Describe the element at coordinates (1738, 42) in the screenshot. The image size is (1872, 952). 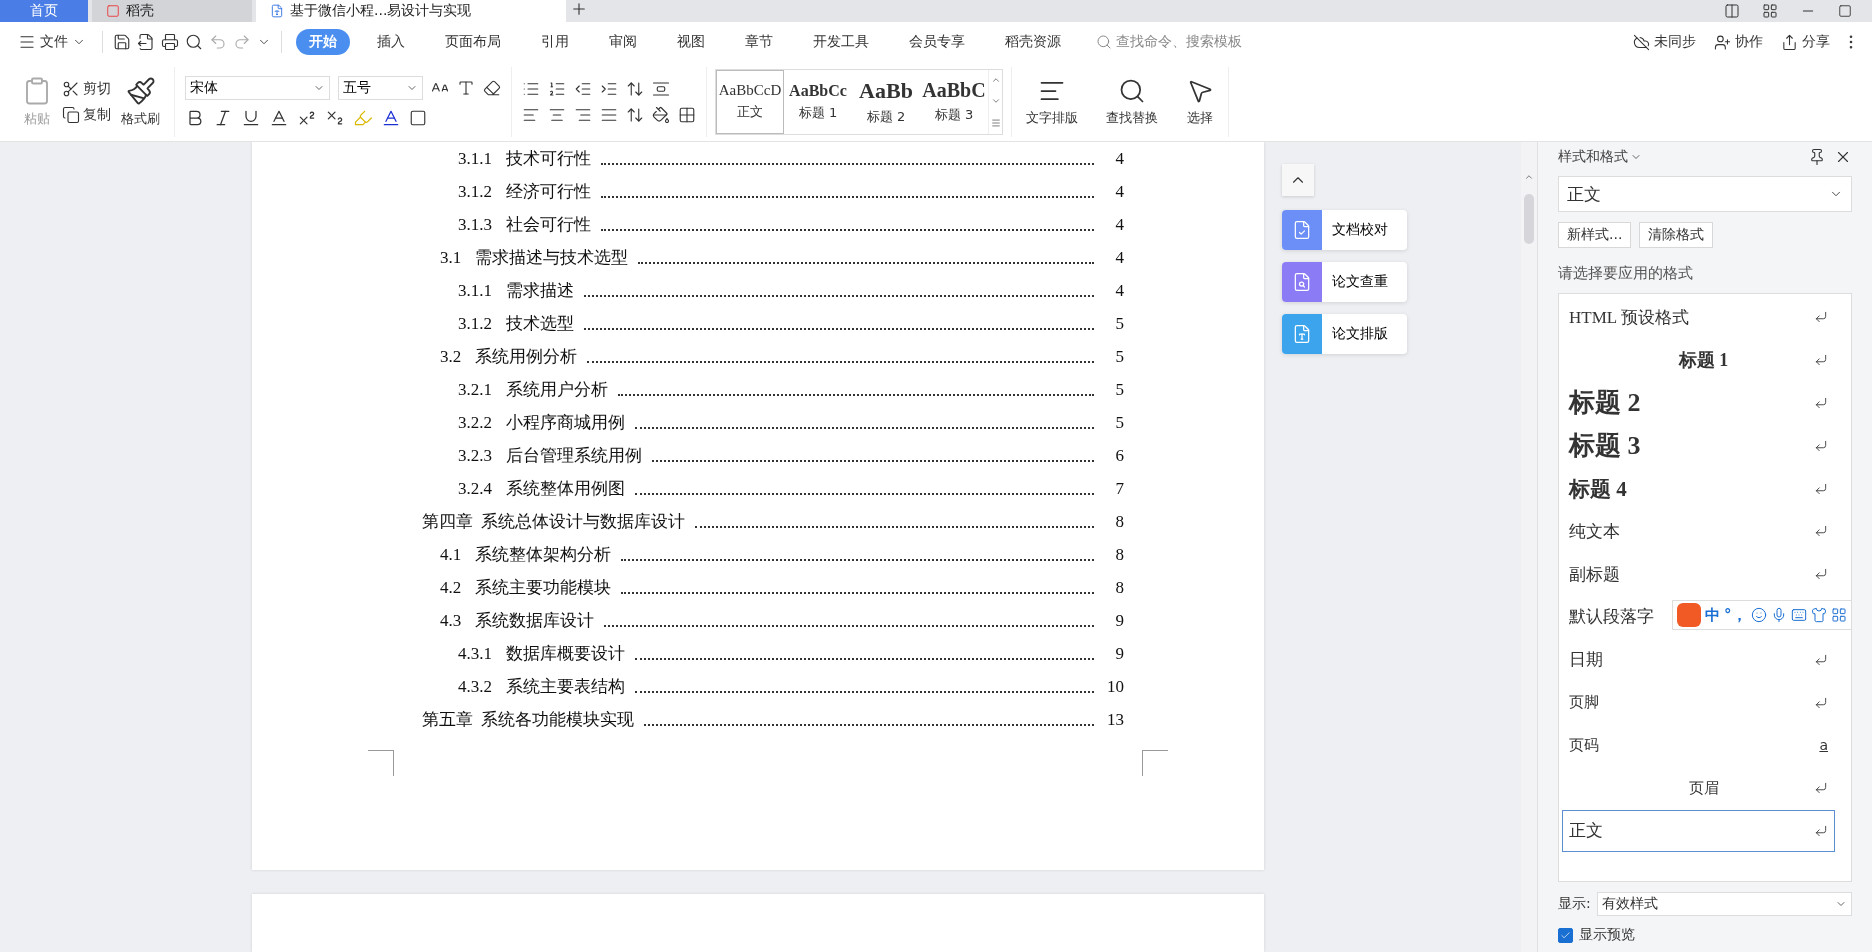
I see `header-action: 协作` at that location.